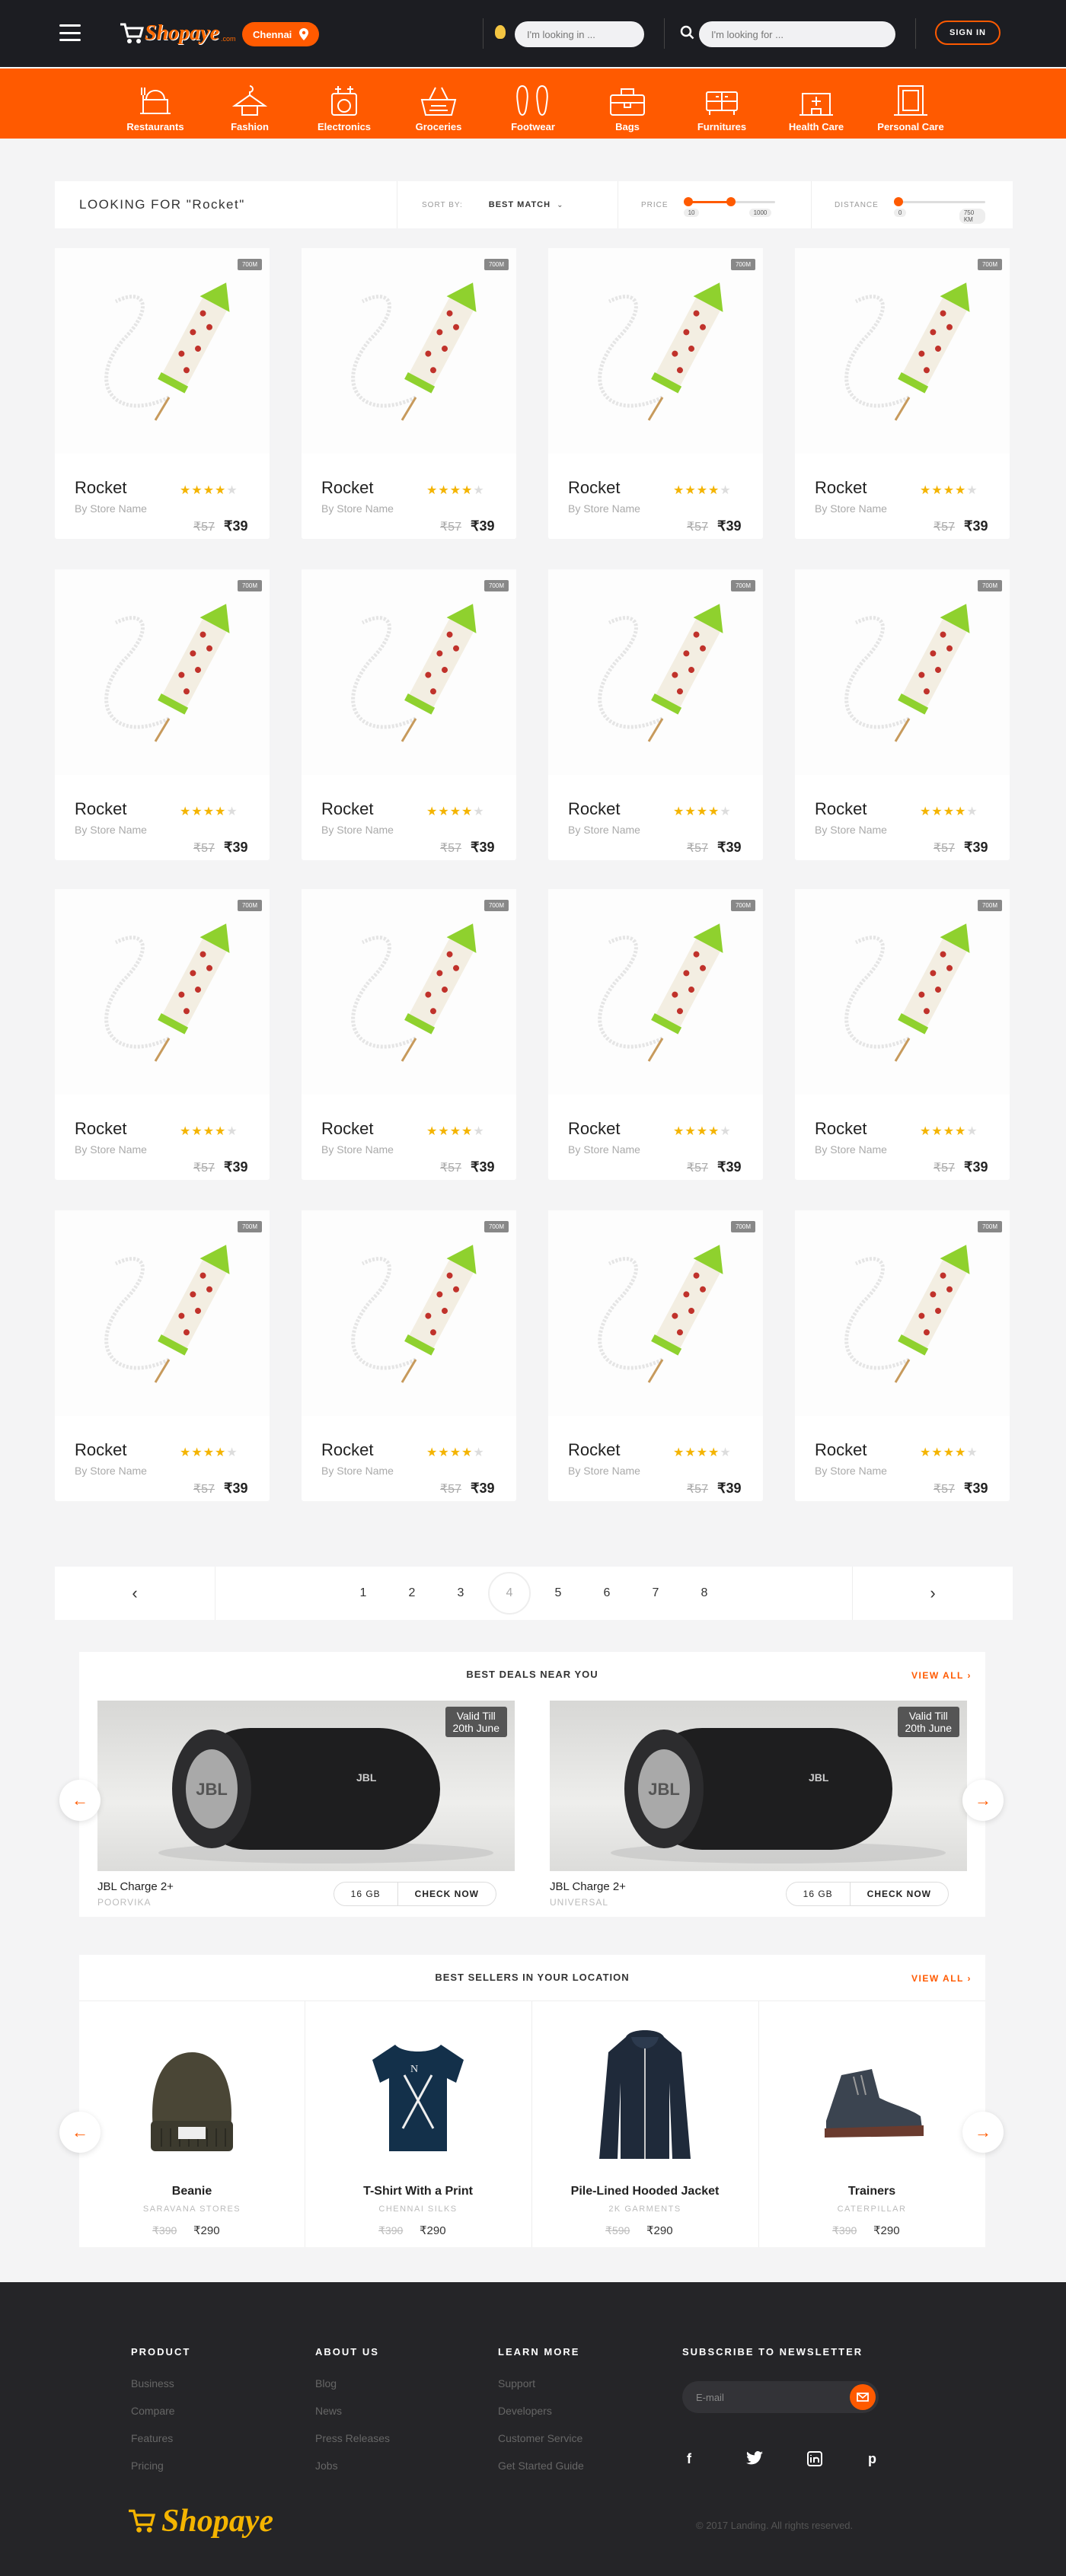  Describe the element at coordinates (722, 104) in the screenshot. I see `category-furnitures: Furnitures` at that location.